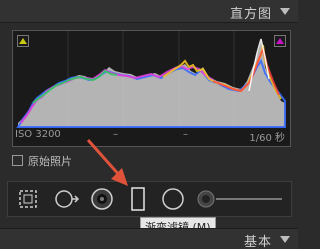 This screenshot has height=249, width=320. I want to click on original-photo-label: 原始照片, so click(50, 161).